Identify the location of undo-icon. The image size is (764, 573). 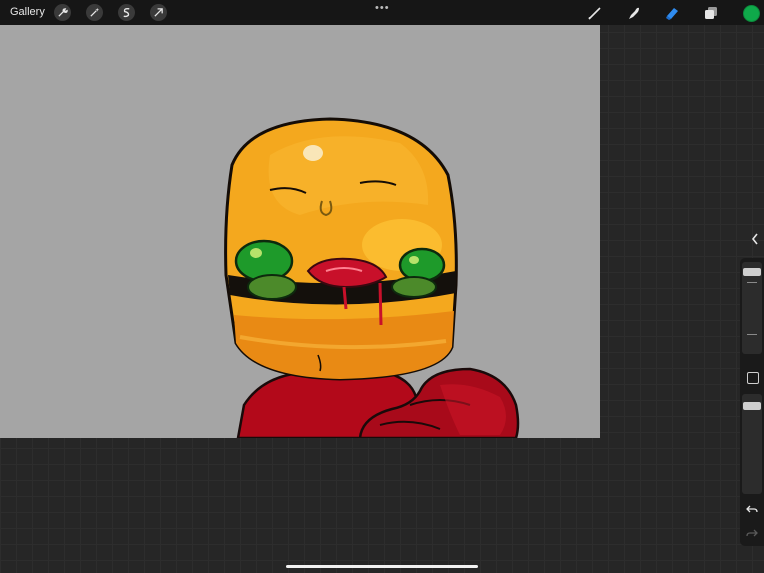
(752, 511).